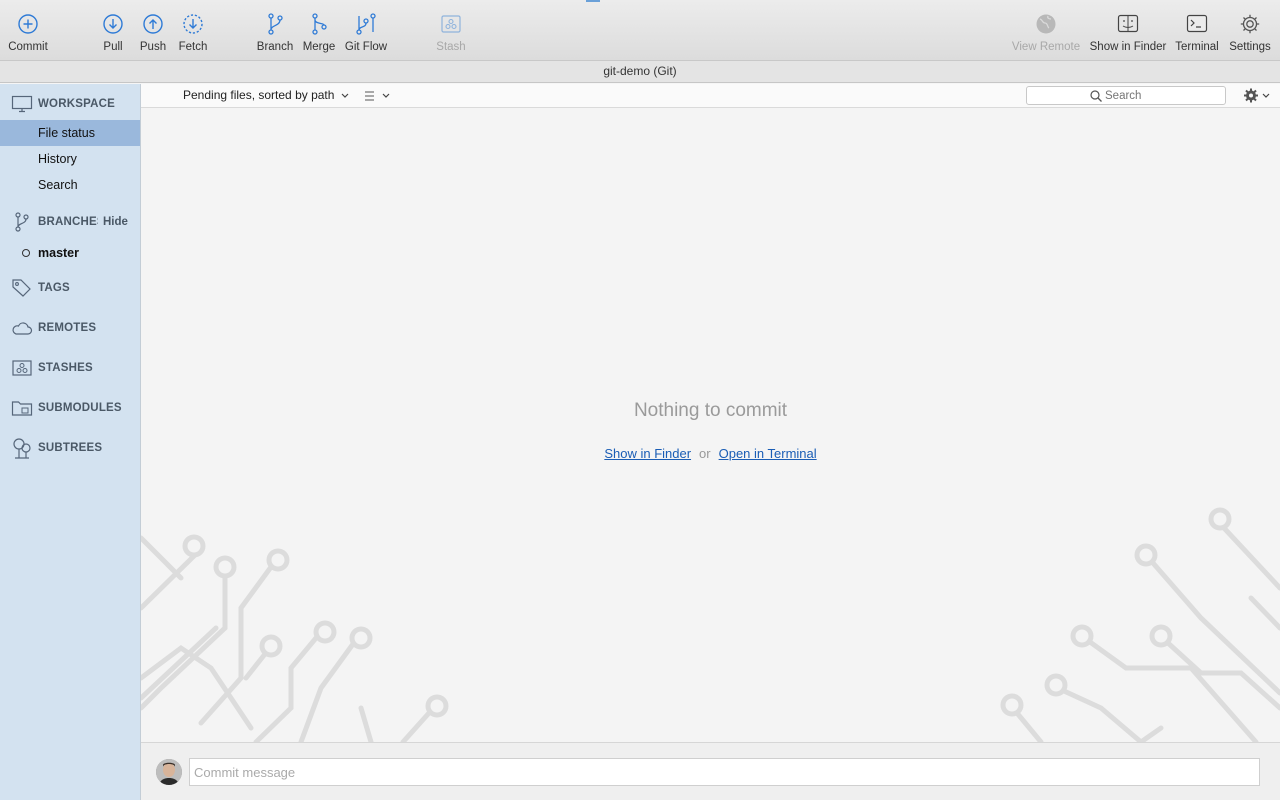  Describe the element at coordinates (22, 328) in the screenshot. I see `cloud-icon` at that location.